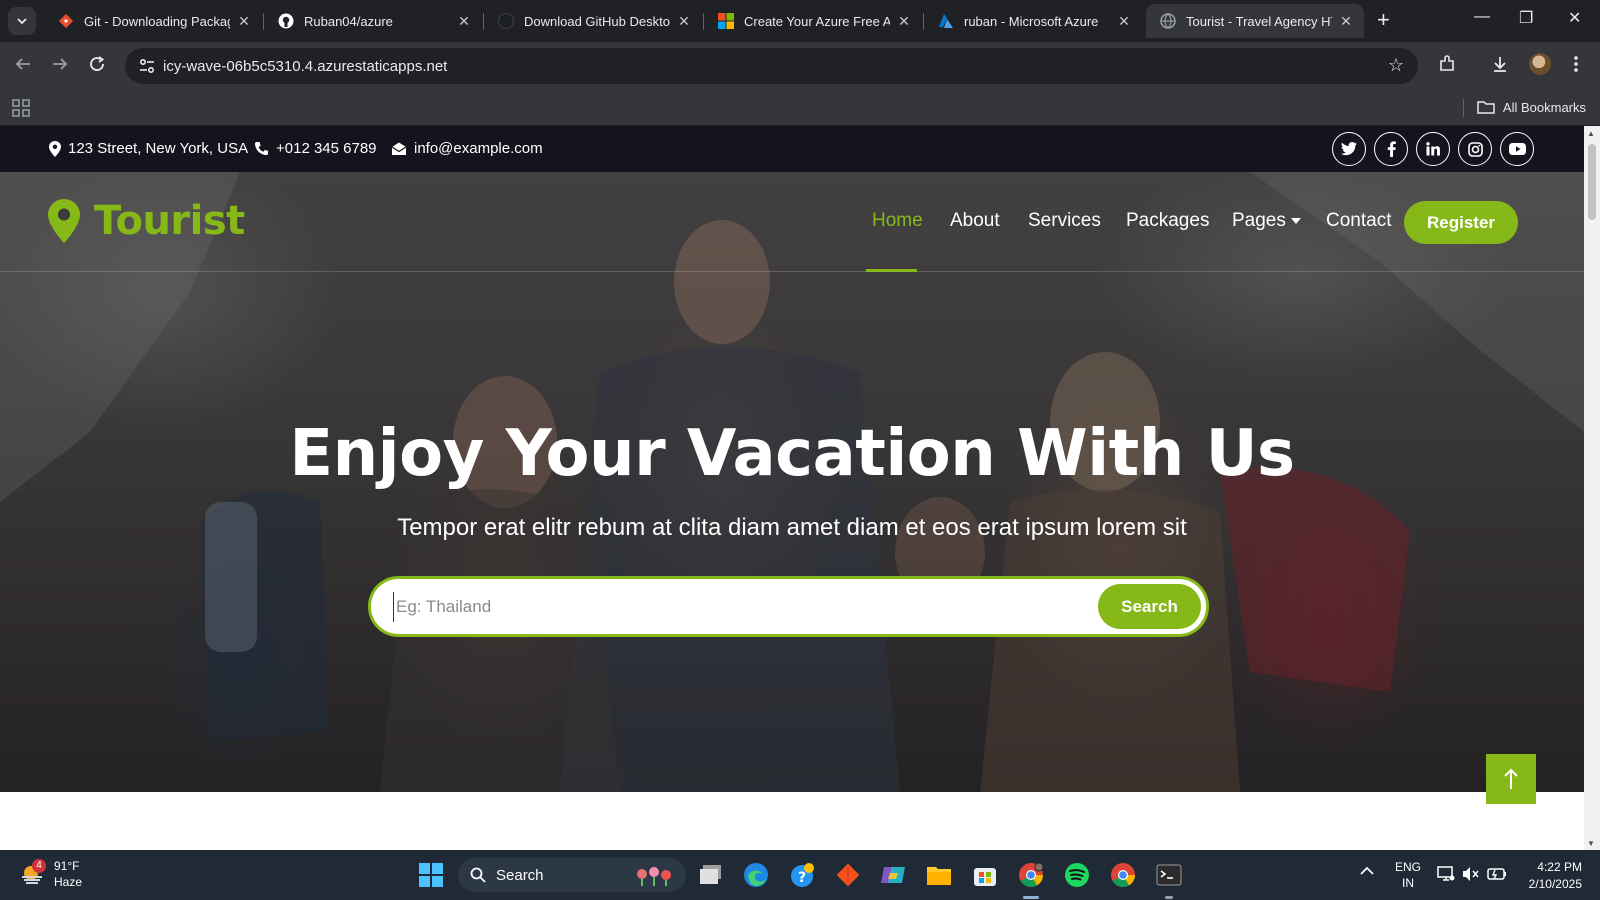 This screenshot has width=1600, height=900. Describe the element at coordinates (1461, 222) in the screenshot. I see `register-button: Register` at that location.